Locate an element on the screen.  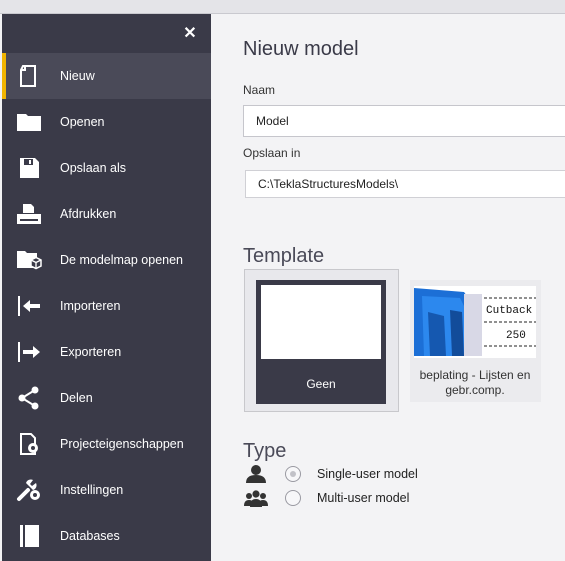
name-field is located at coordinates (404, 121).